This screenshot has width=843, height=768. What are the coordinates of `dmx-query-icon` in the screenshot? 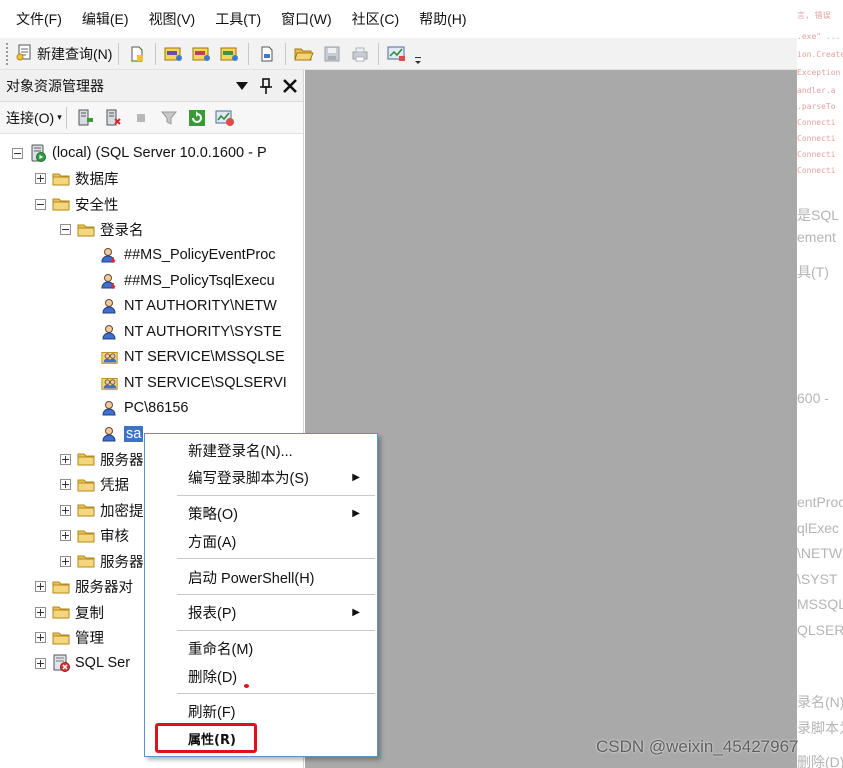 It's located at (201, 54).